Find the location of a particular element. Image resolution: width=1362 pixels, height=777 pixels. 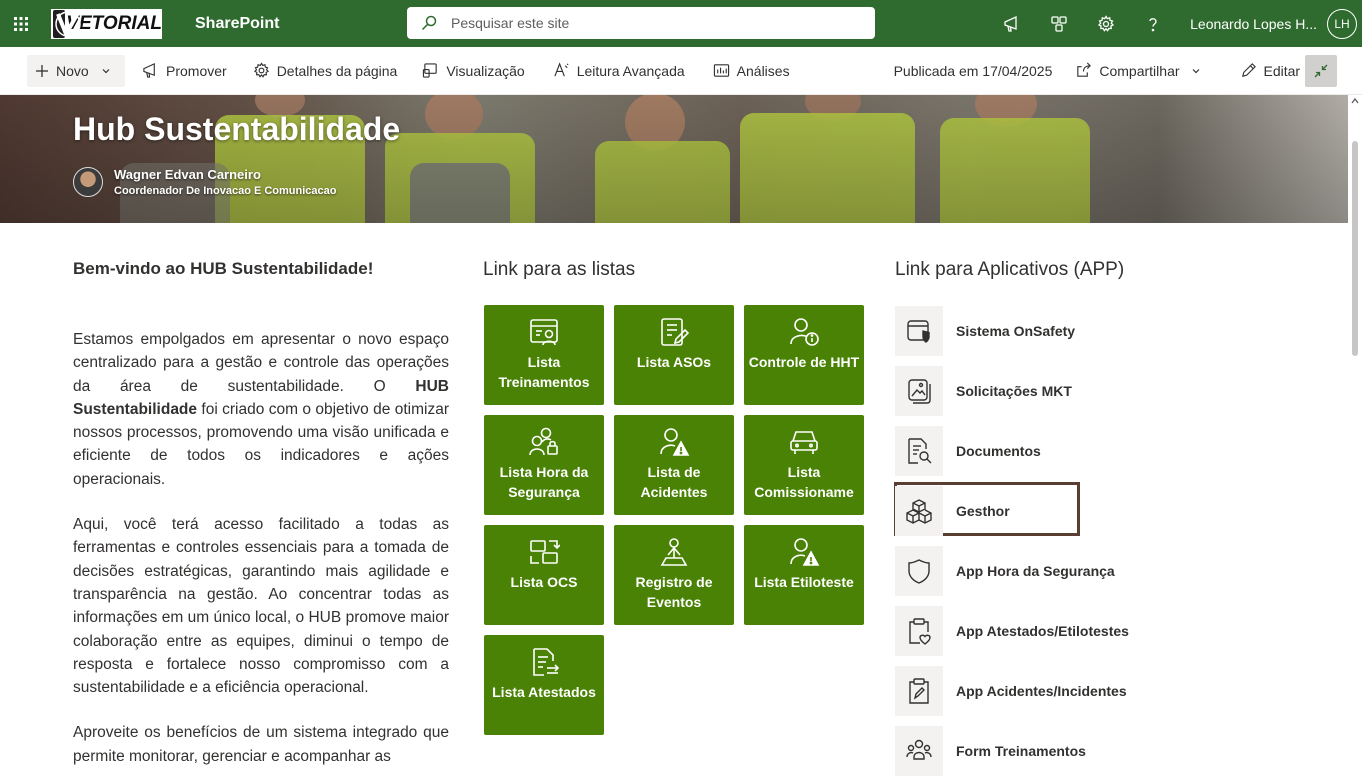

preview-label: Visualização is located at coordinates (485, 70).